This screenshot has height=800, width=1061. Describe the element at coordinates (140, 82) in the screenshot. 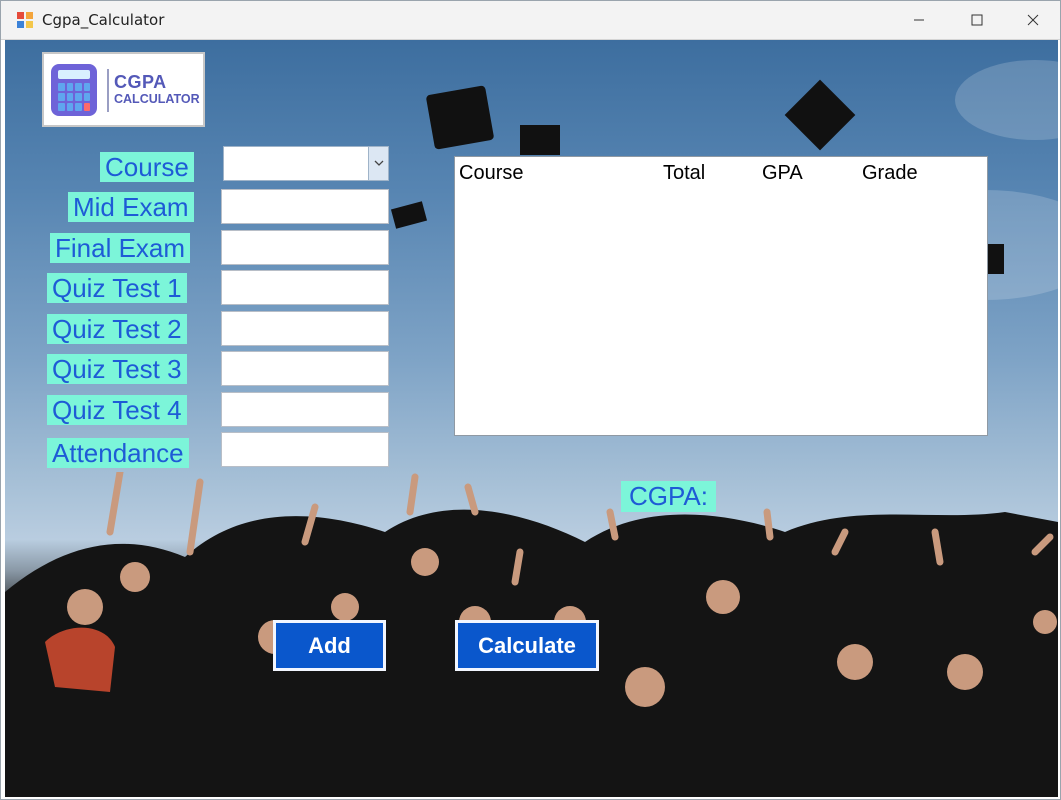

I see `logo-title: CGPA` at that location.